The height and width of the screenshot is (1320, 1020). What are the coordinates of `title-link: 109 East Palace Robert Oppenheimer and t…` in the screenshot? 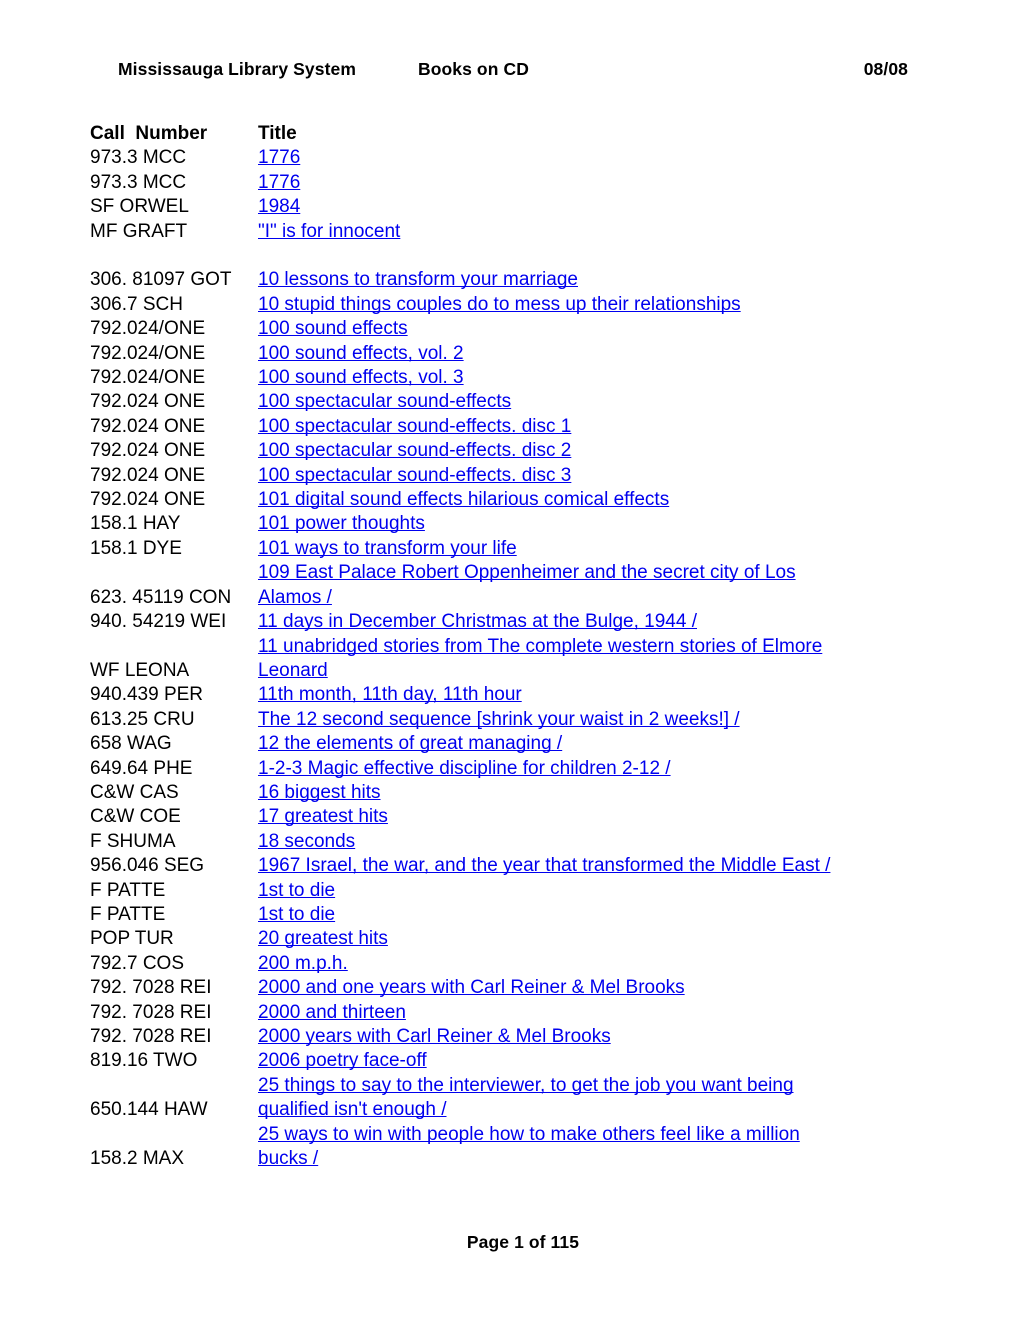 It's located at (527, 584).